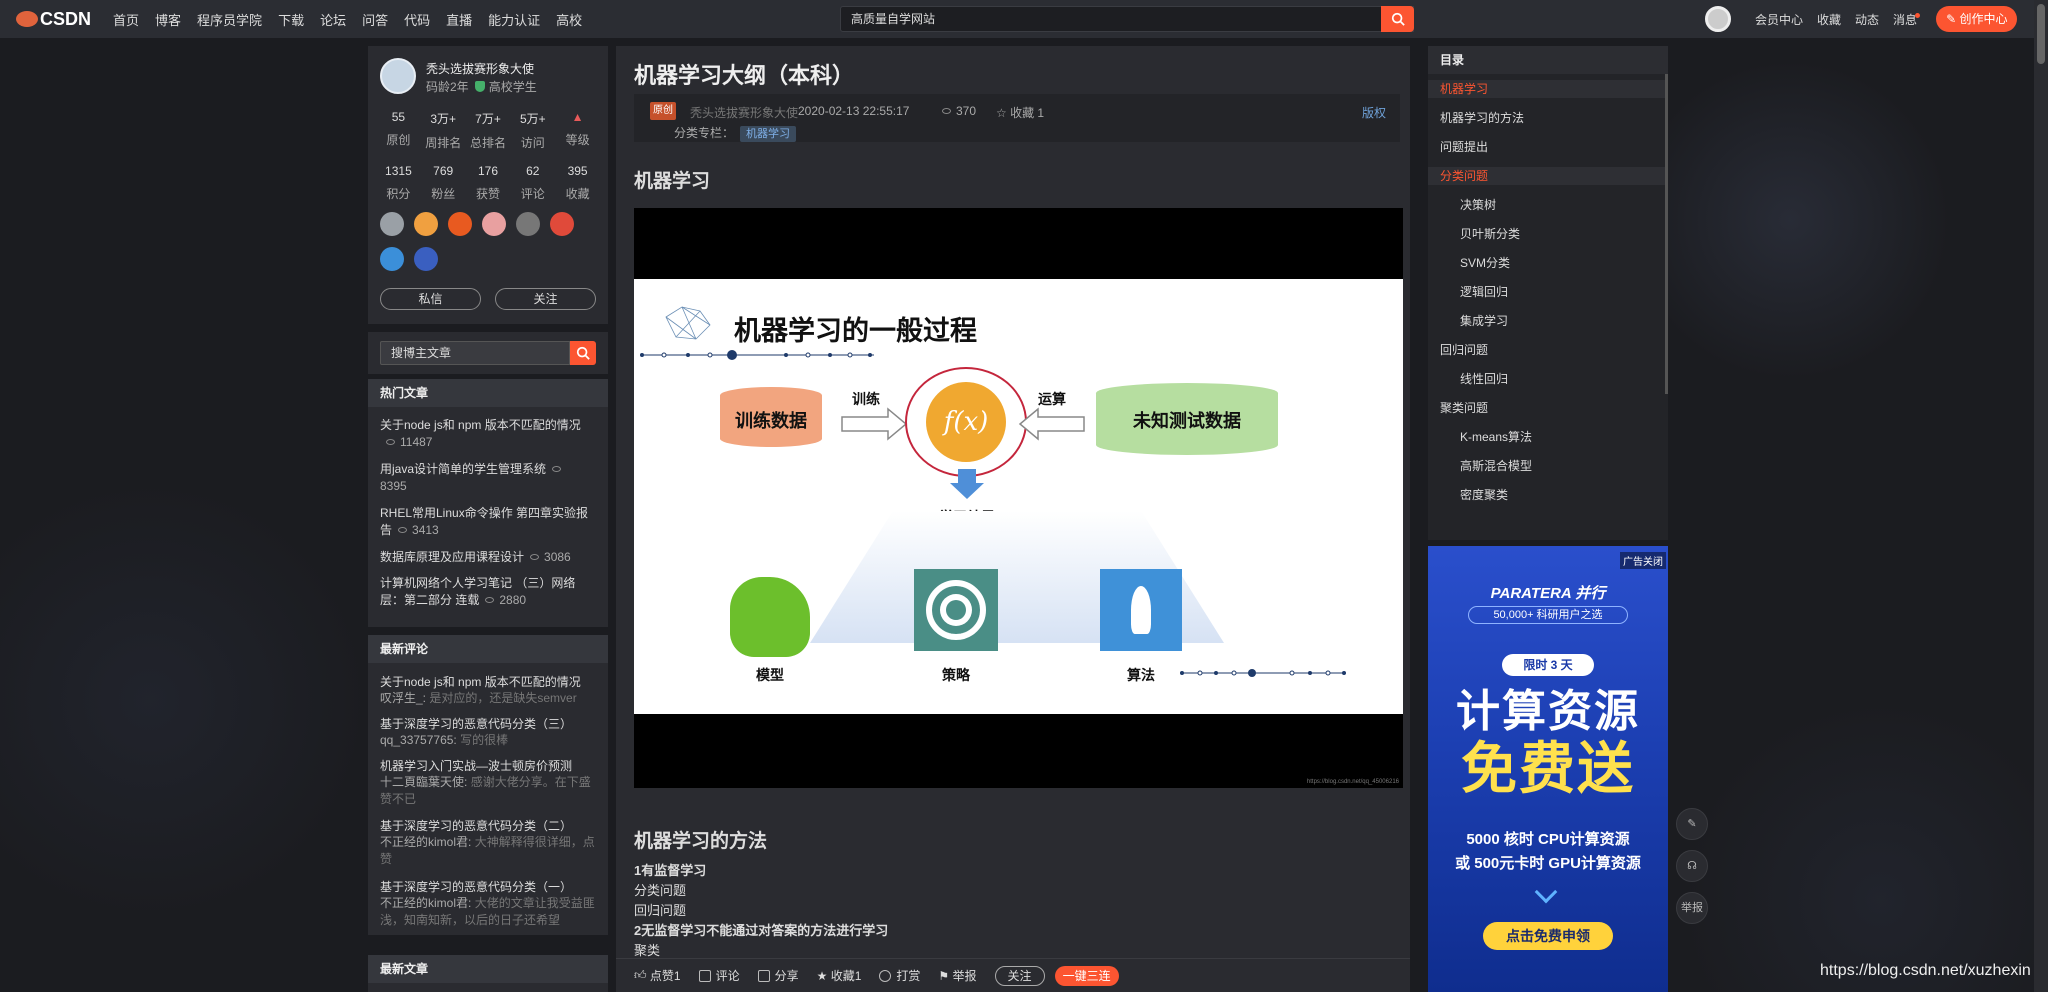  Describe the element at coordinates (577, 130) in the screenshot. I see `stat-level: ▲ 等级` at that location.